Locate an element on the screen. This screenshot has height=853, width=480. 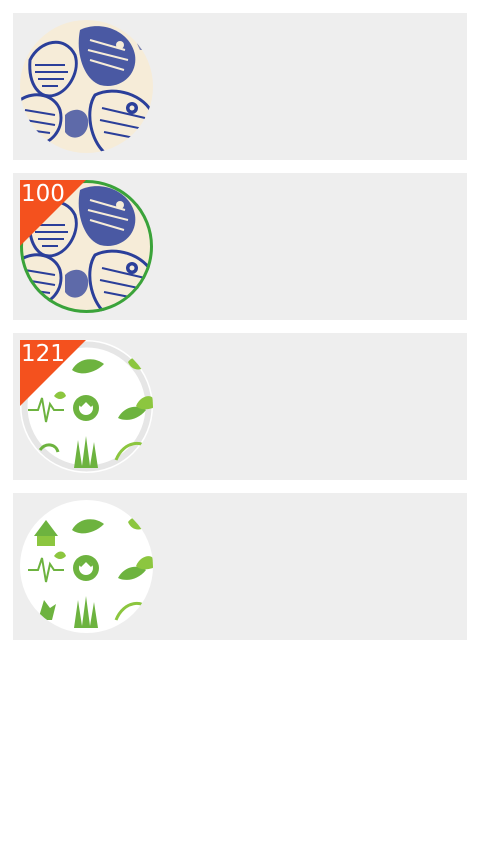
badge-count: 100 is located at coordinates (43, 194).